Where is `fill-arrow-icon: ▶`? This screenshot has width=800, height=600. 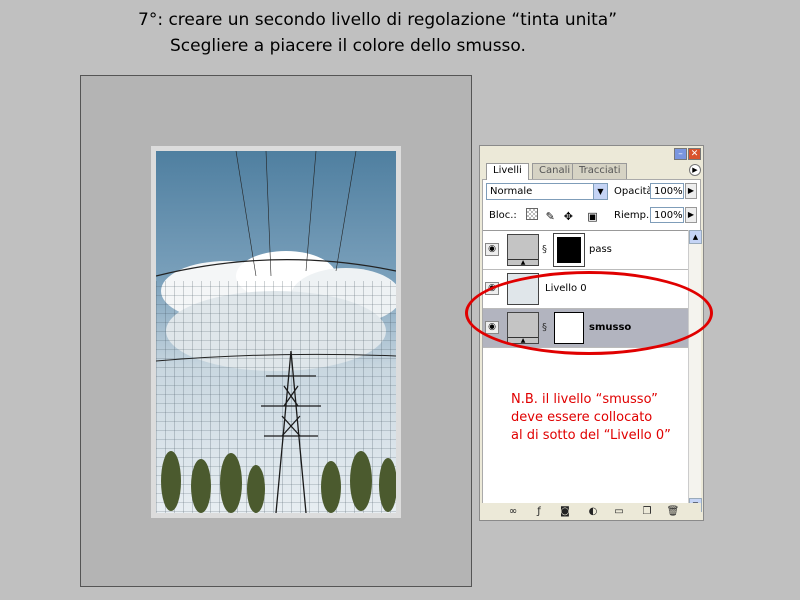 fill-arrow-icon: ▶ is located at coordinates (691, 215).